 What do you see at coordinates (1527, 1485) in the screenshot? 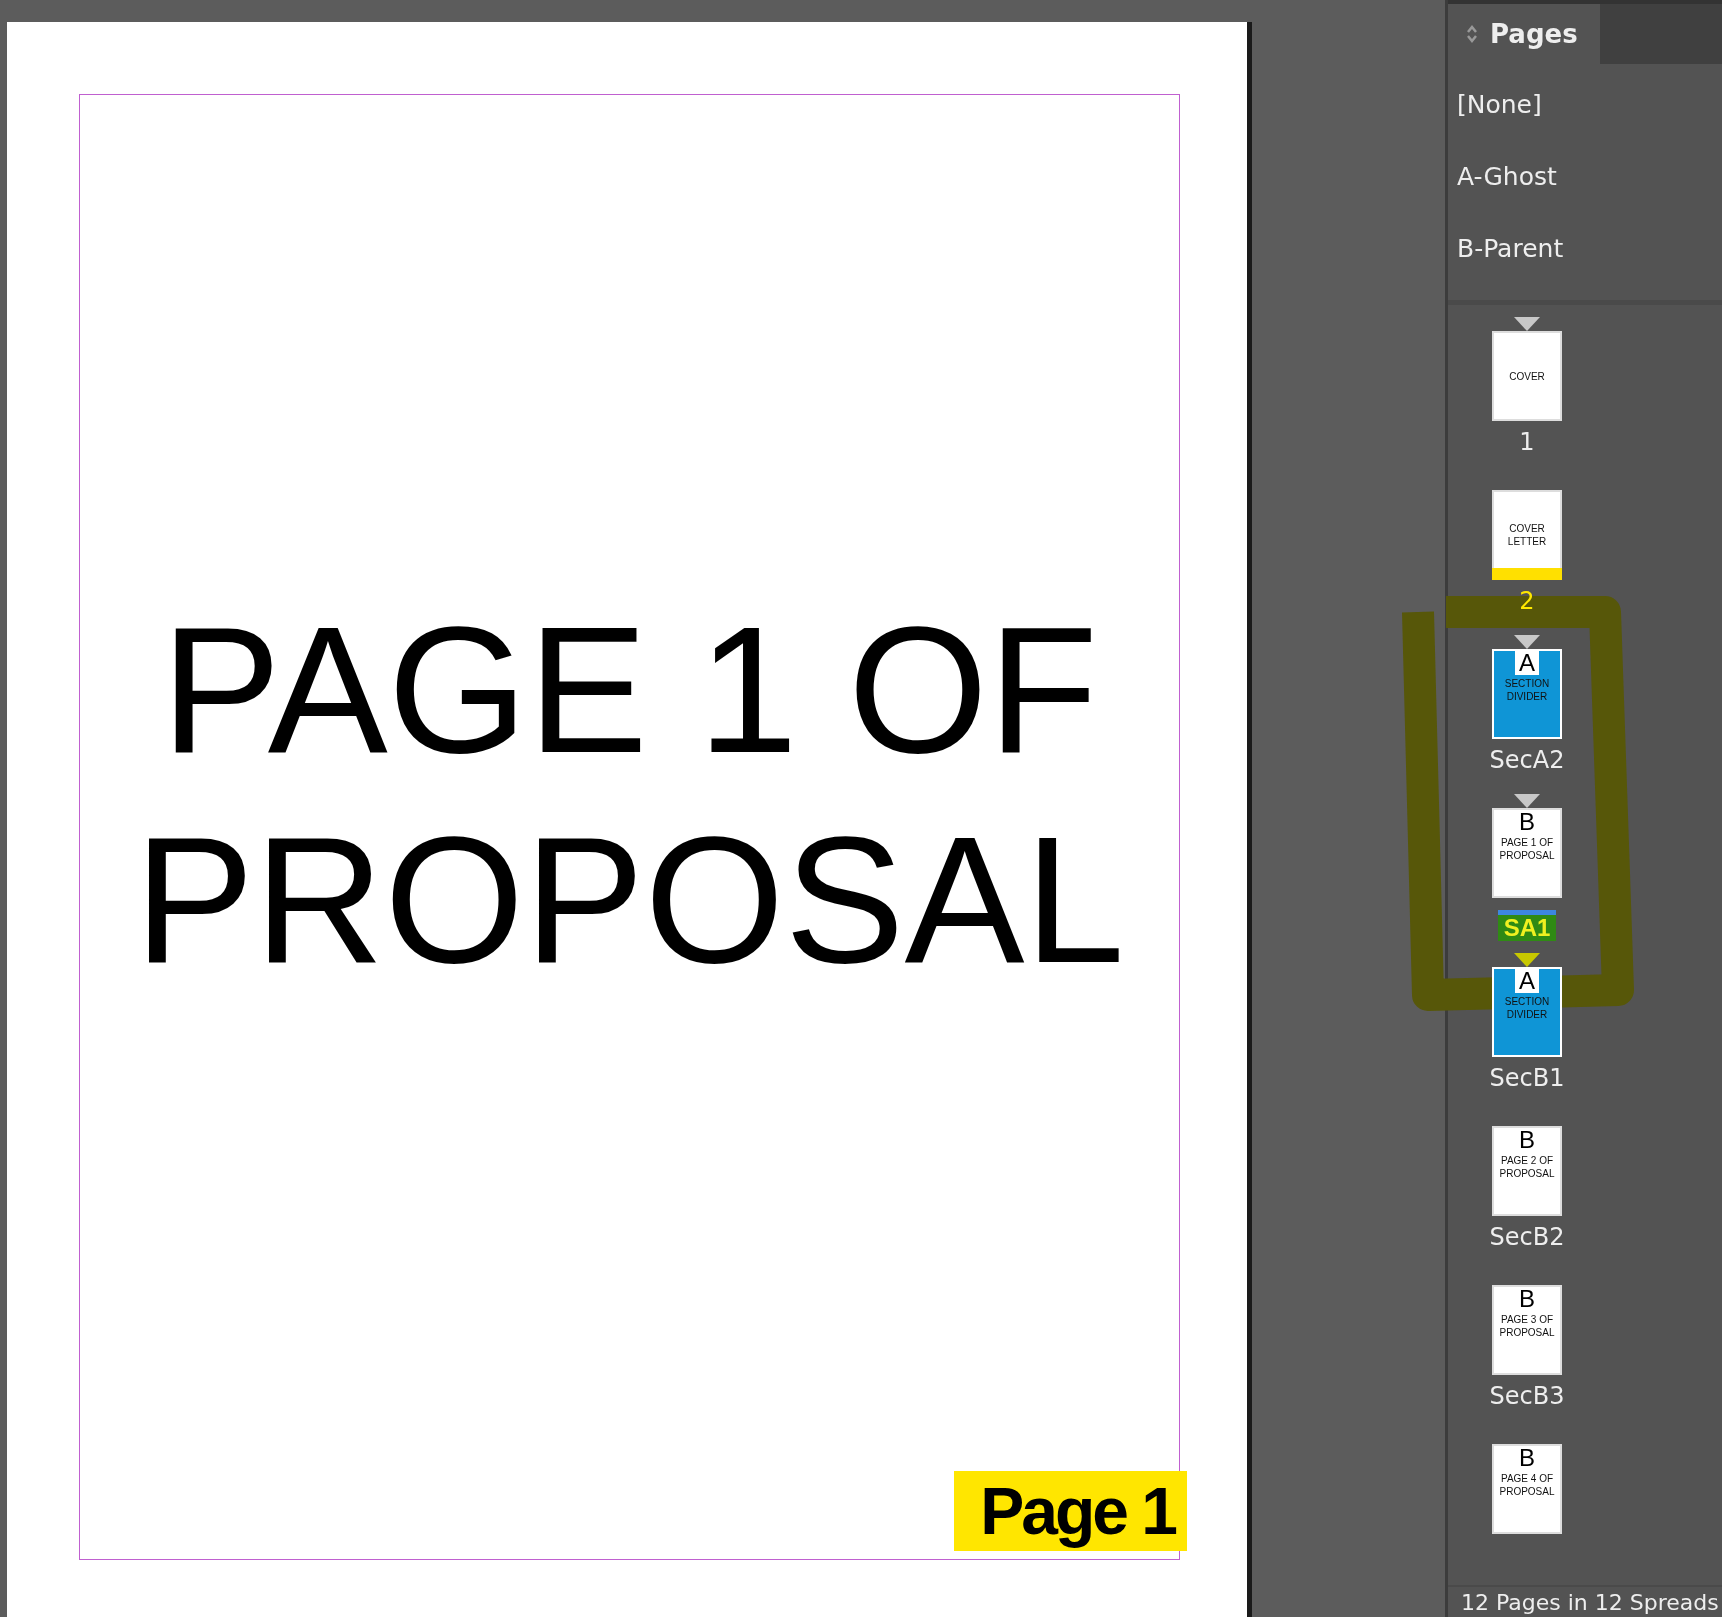
I see `thumbnail-text: PAGE 4 OF PROPOSAL` at bounding box center [1527, 1485].